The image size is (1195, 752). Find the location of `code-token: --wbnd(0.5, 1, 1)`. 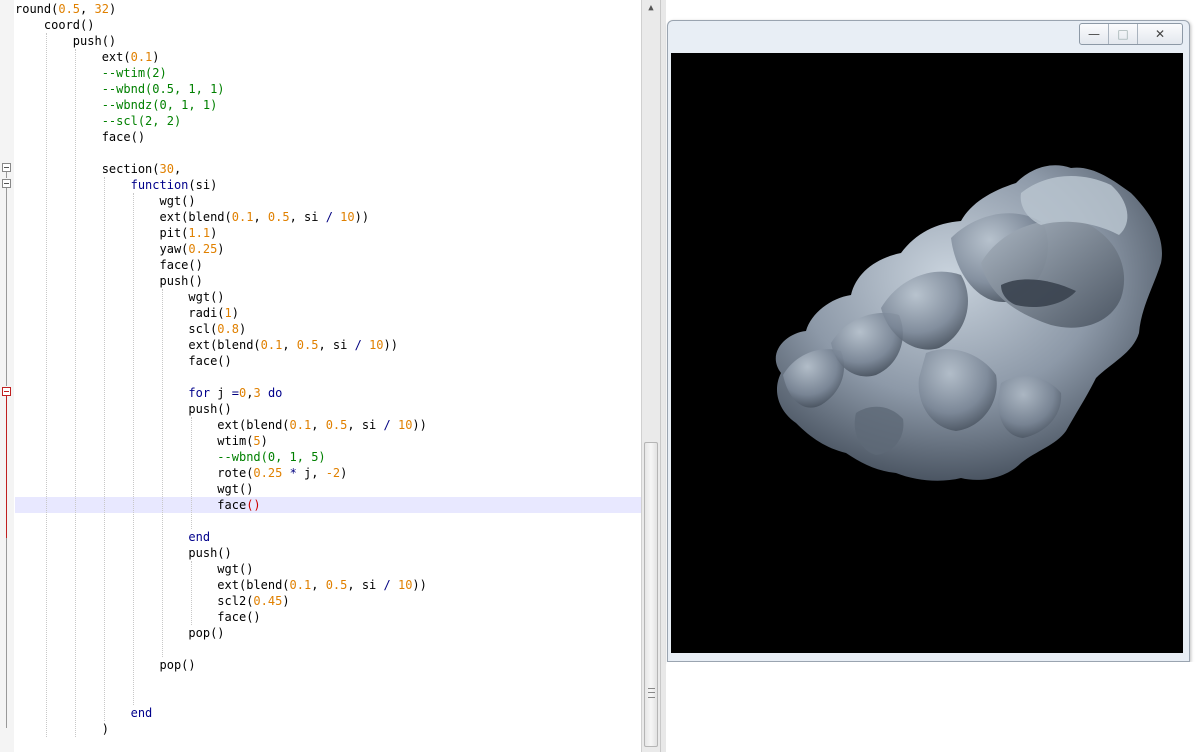

code-token: --wbnd(0.5, 1, 1) is located at coordinates (120, 89).